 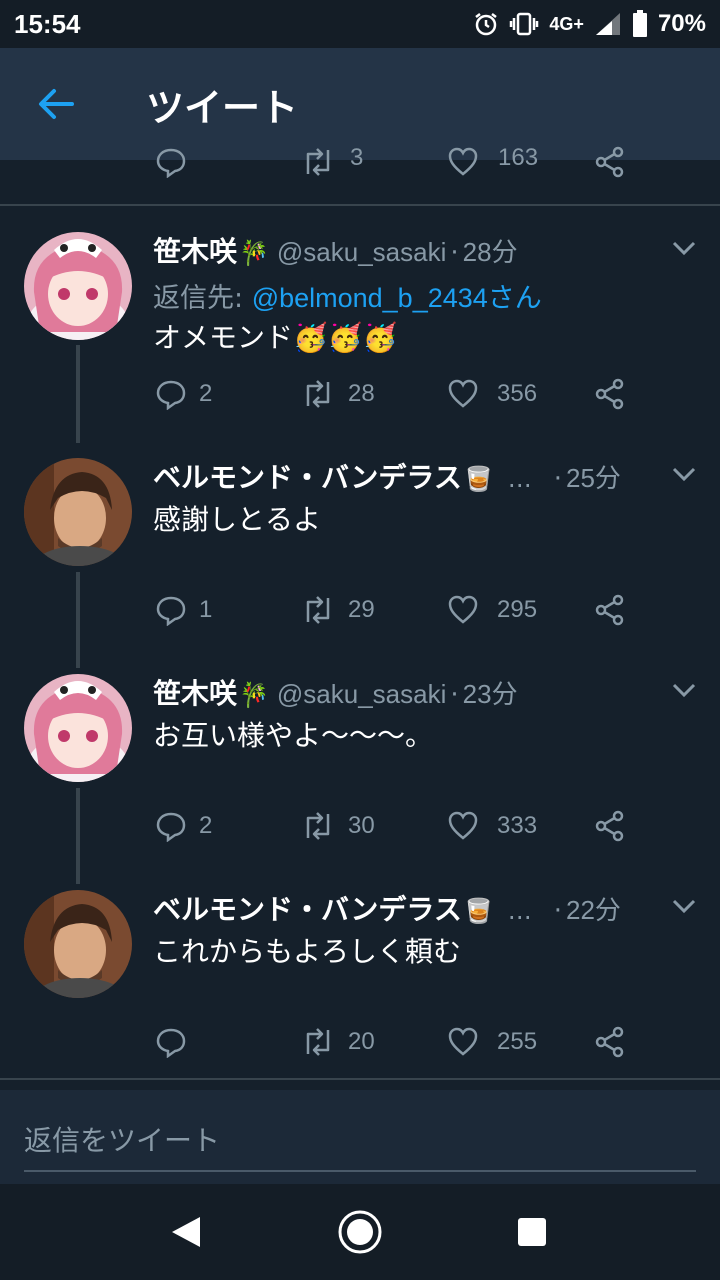 I want to click on name-emoji: 🎋, so click(x=254, y=253).